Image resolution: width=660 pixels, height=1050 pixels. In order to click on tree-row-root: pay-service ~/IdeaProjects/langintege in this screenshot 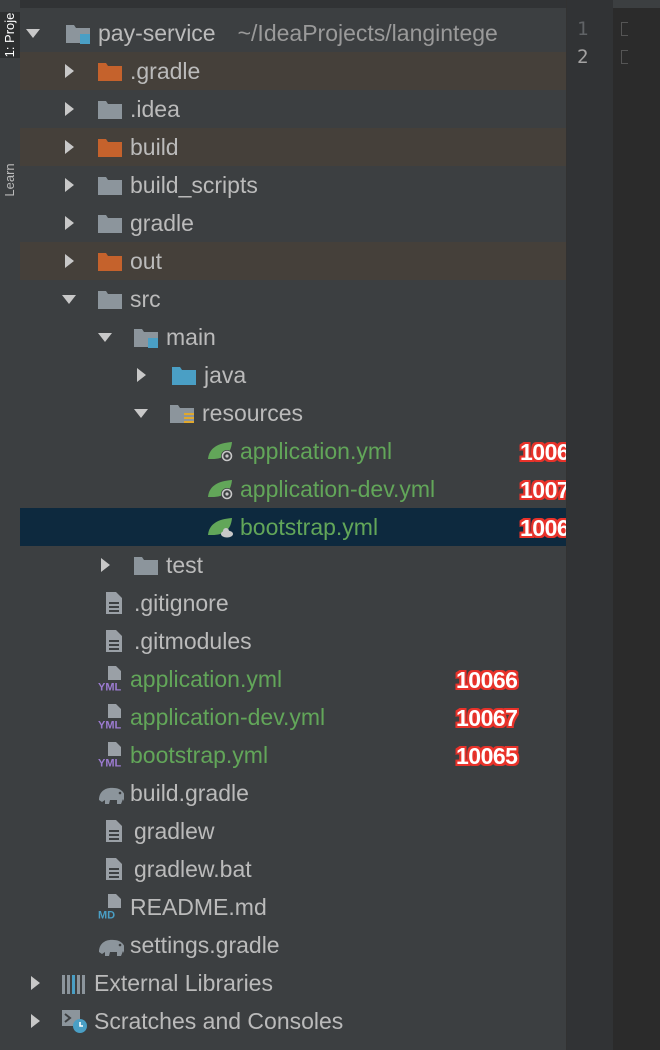, I will do `click(293, 33)`.